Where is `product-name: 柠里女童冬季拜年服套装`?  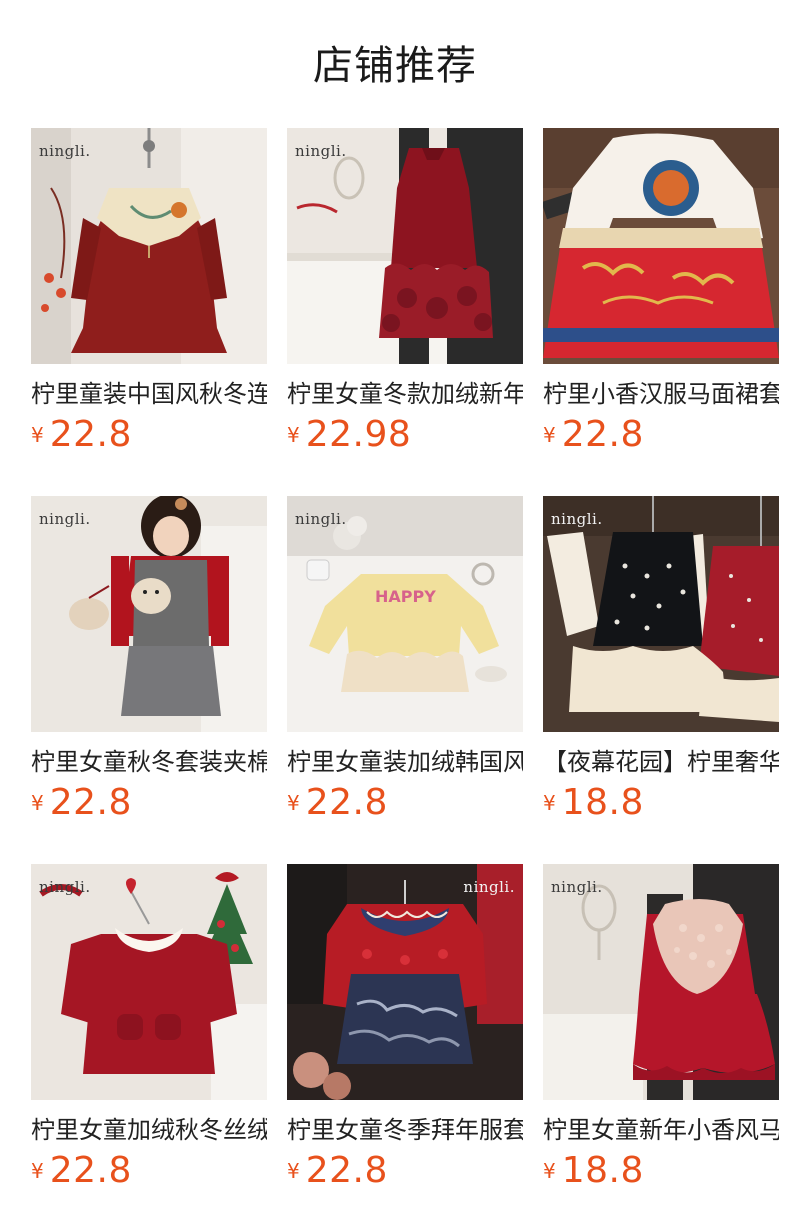 product-name: 柠里女童冬季拜年服套装 is located at coordinates (405, 1130).